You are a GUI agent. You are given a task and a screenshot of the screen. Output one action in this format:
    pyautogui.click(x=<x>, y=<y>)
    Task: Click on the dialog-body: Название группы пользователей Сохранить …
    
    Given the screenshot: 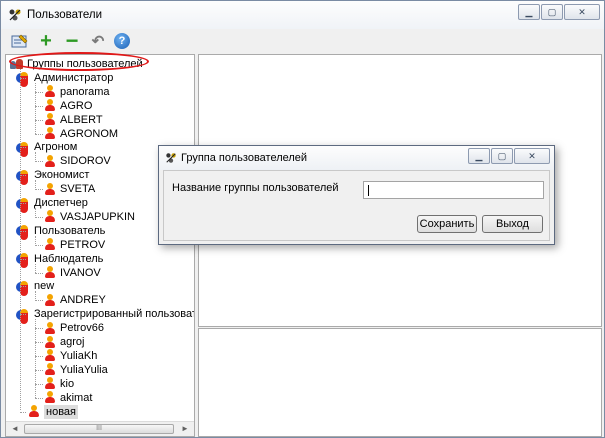 What is the action you would take?
    pyautogui.click(x=356, y=205)
    